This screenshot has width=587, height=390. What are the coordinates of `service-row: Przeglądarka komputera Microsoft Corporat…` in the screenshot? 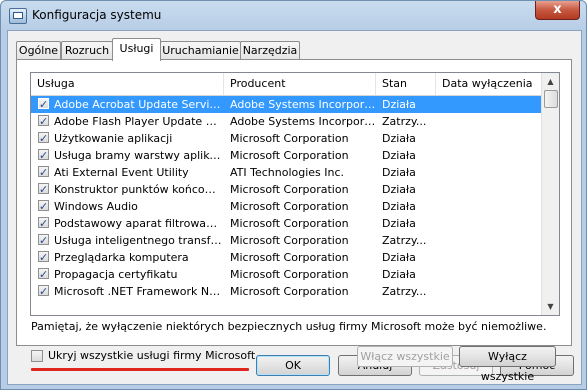 It's located at (286, 257).